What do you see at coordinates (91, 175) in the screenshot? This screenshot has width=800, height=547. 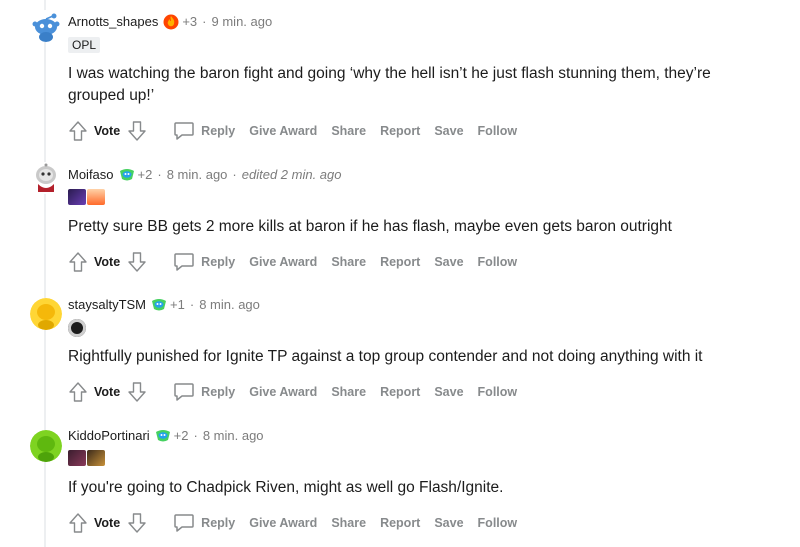 I see `author-name: Moifaso` at bounding box center [91, 175].